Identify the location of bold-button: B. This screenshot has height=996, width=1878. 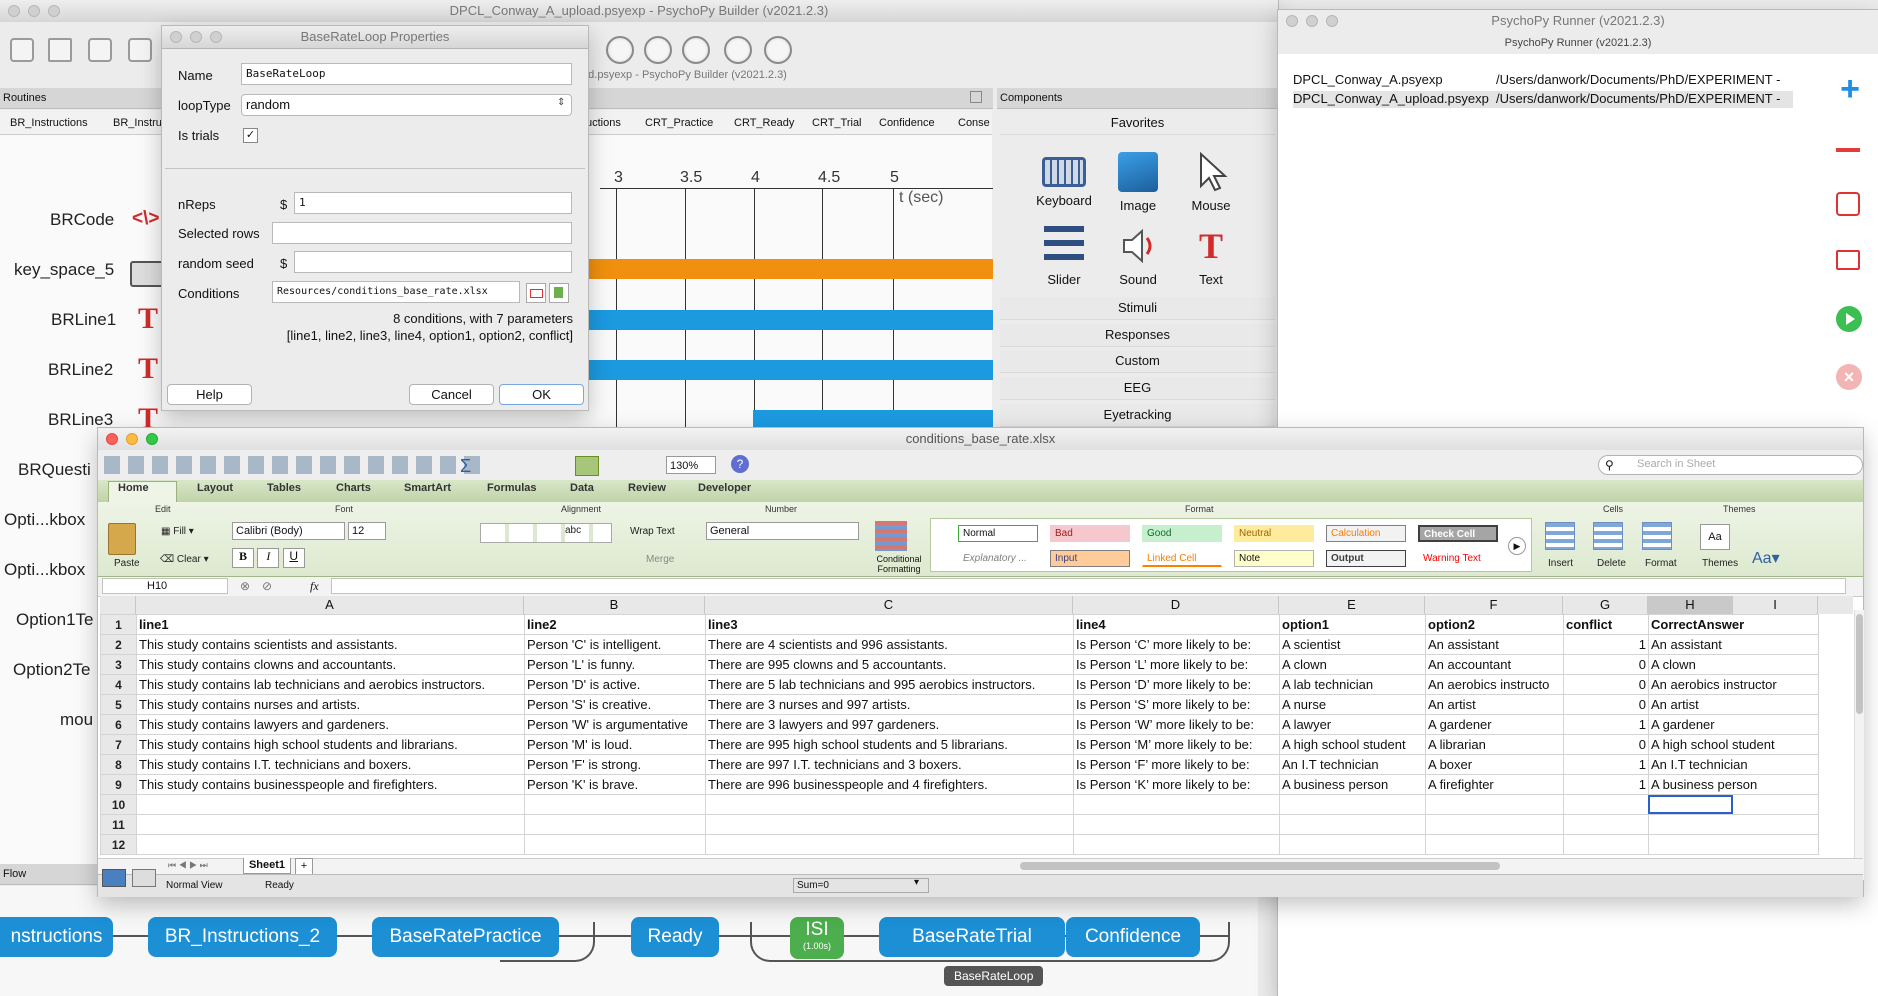
(243, 558).